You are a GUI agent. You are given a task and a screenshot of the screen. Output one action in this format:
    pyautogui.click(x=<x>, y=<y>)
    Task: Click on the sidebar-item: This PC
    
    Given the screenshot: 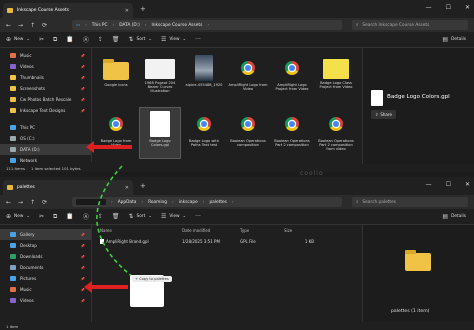 What is the action you would take?
    pyautogui.click(x=45, y=127)
    